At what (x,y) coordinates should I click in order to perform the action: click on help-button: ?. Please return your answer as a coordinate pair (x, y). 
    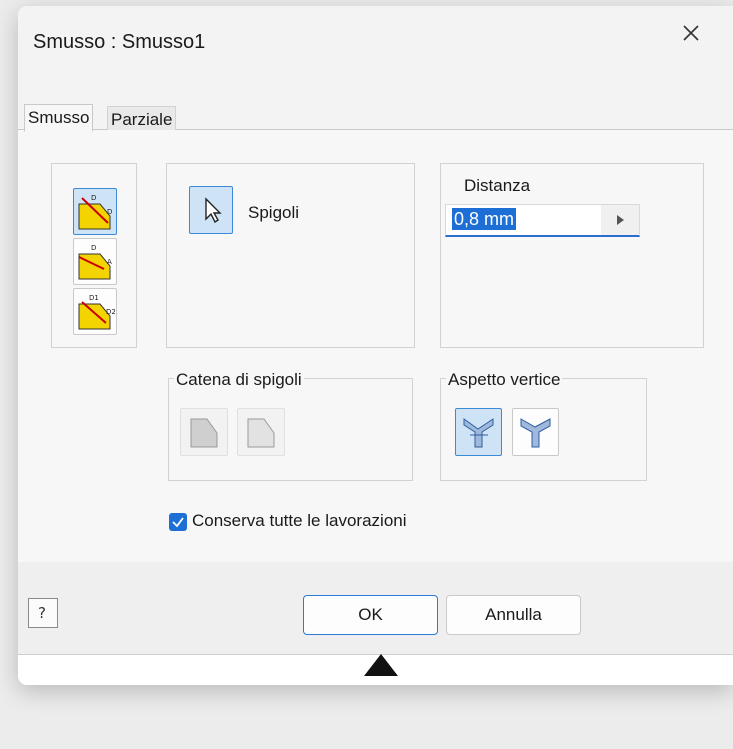
    Looking at the image, I should click on (43, 613).